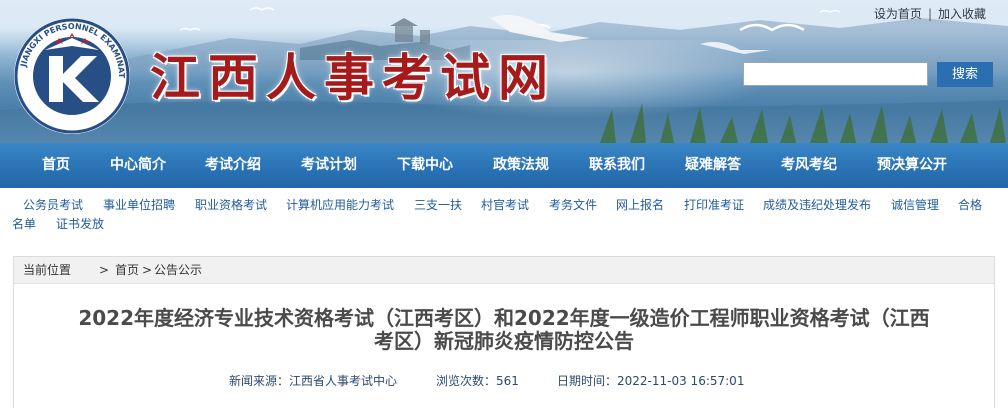  What do you see at coordinates (521, 165) in the screenshot?
I see `nav-policies: 政策法规` at bounding box center [521, 165].